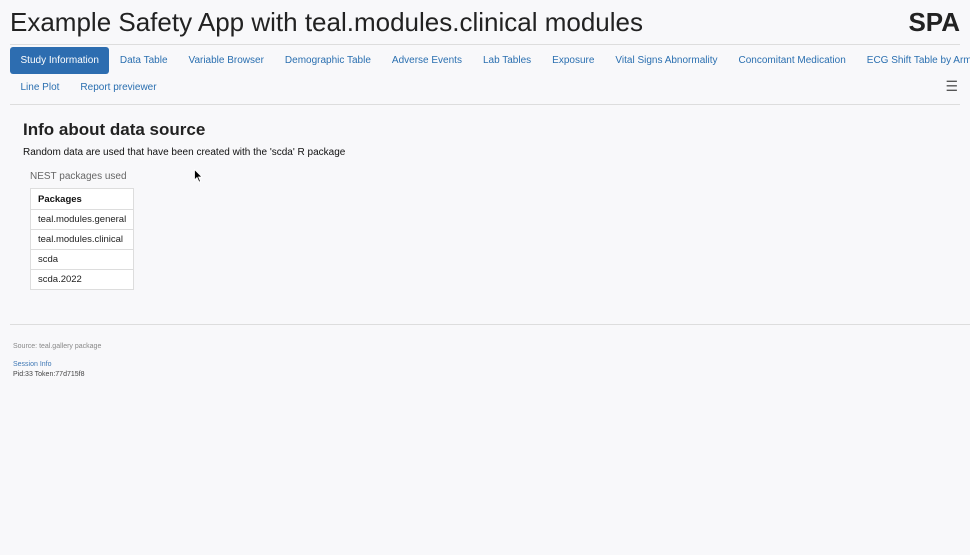 The image size is (970, 555). What do you see at coordinates (666, 60) in the screenshot?
I see `tab-vital-signs-abnormality: Vital Signs Abnormality` at bounding box center [666, 60].